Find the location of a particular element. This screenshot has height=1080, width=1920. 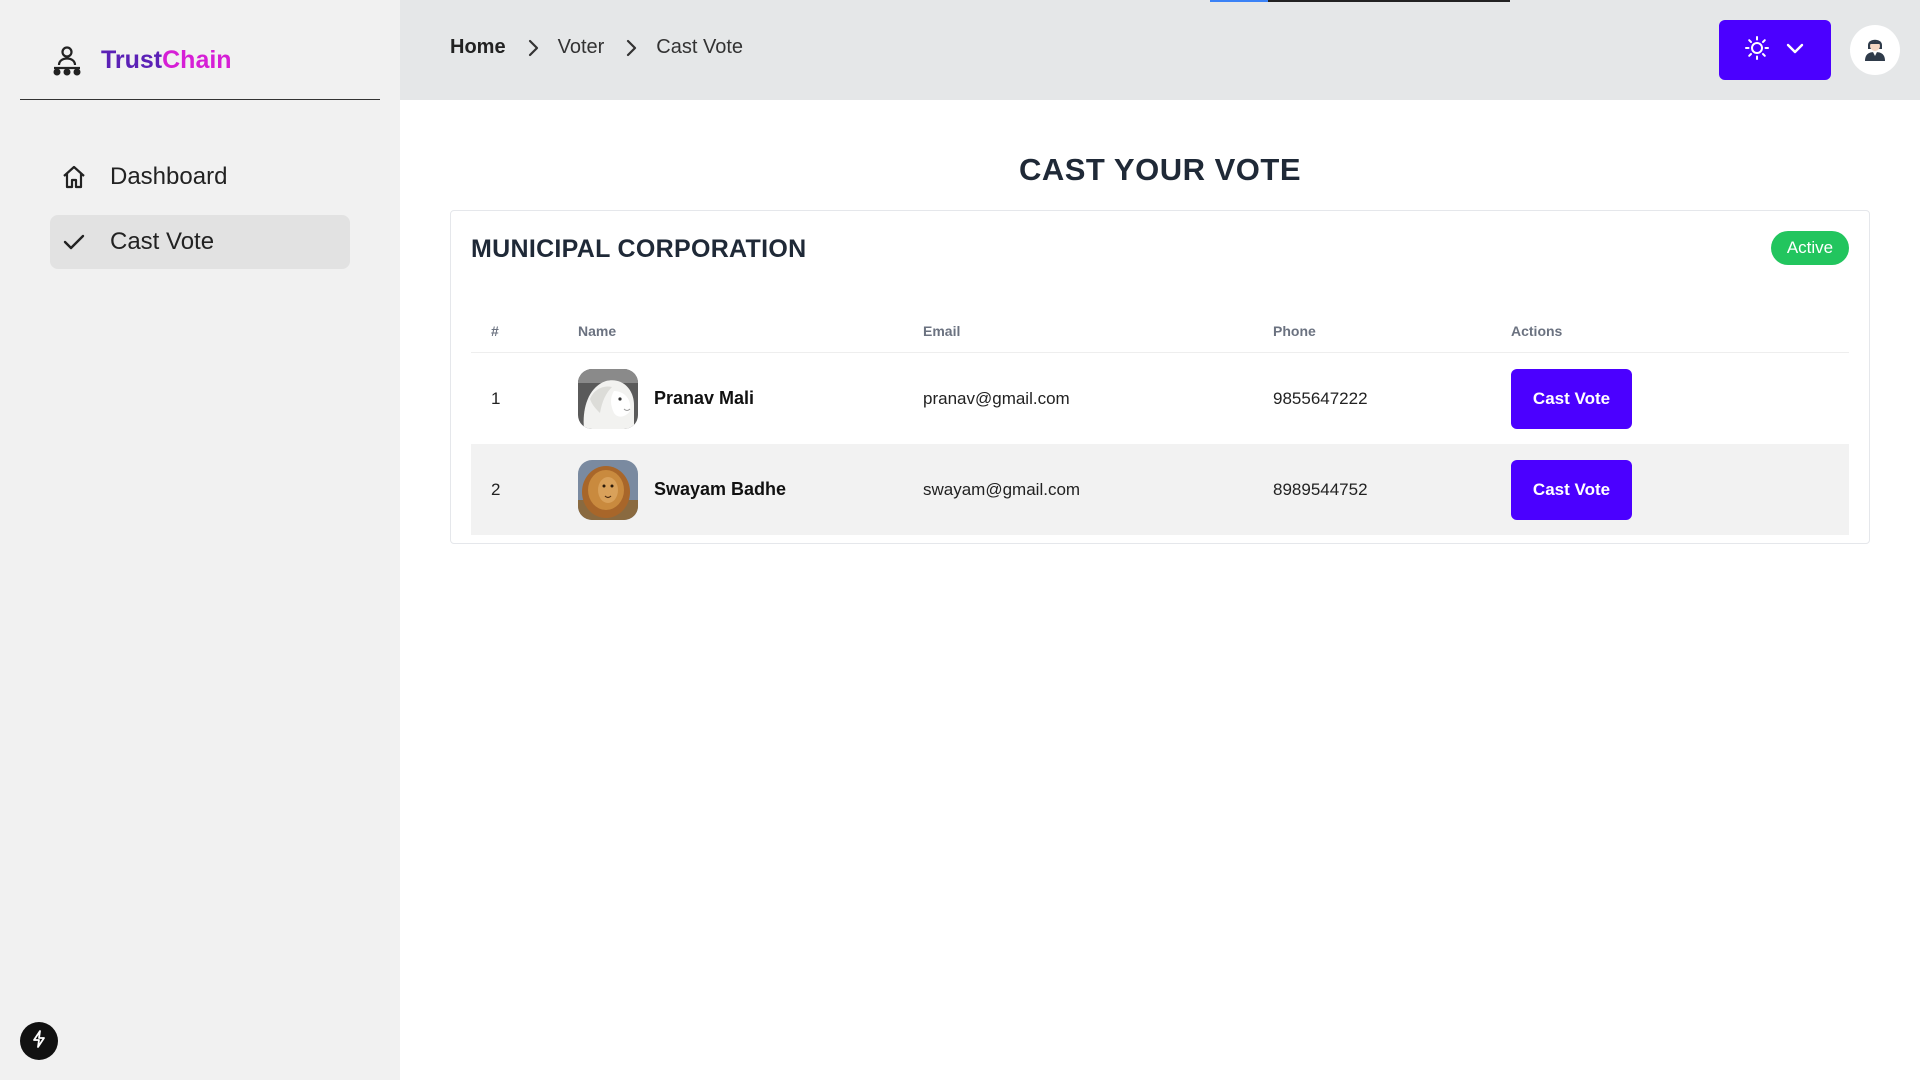

lightning-icon is located at coordinates (39, 1041).